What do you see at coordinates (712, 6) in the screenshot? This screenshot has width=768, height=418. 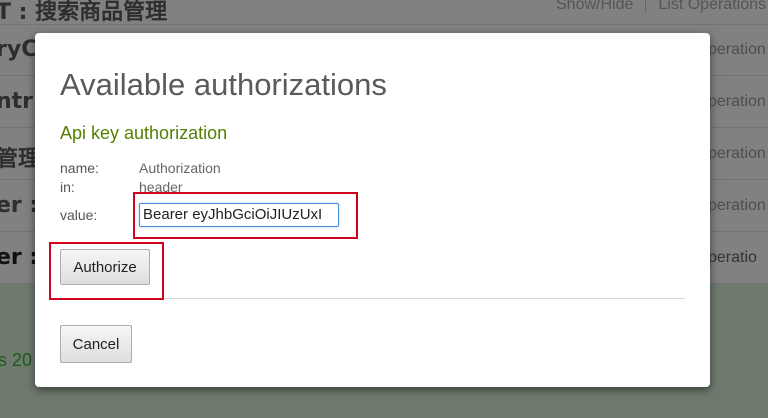 I see `background-list-operations-link: List Operations` at bounding box center [712, 6].